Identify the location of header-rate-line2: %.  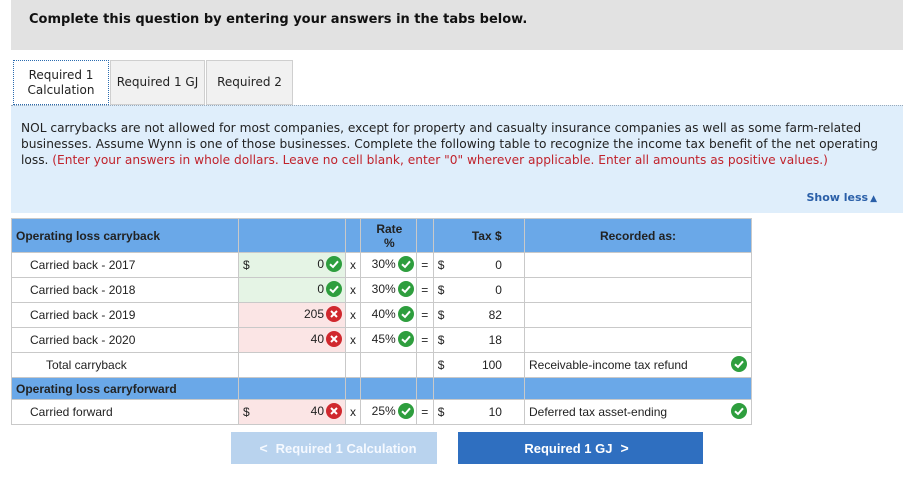
(389, 242).